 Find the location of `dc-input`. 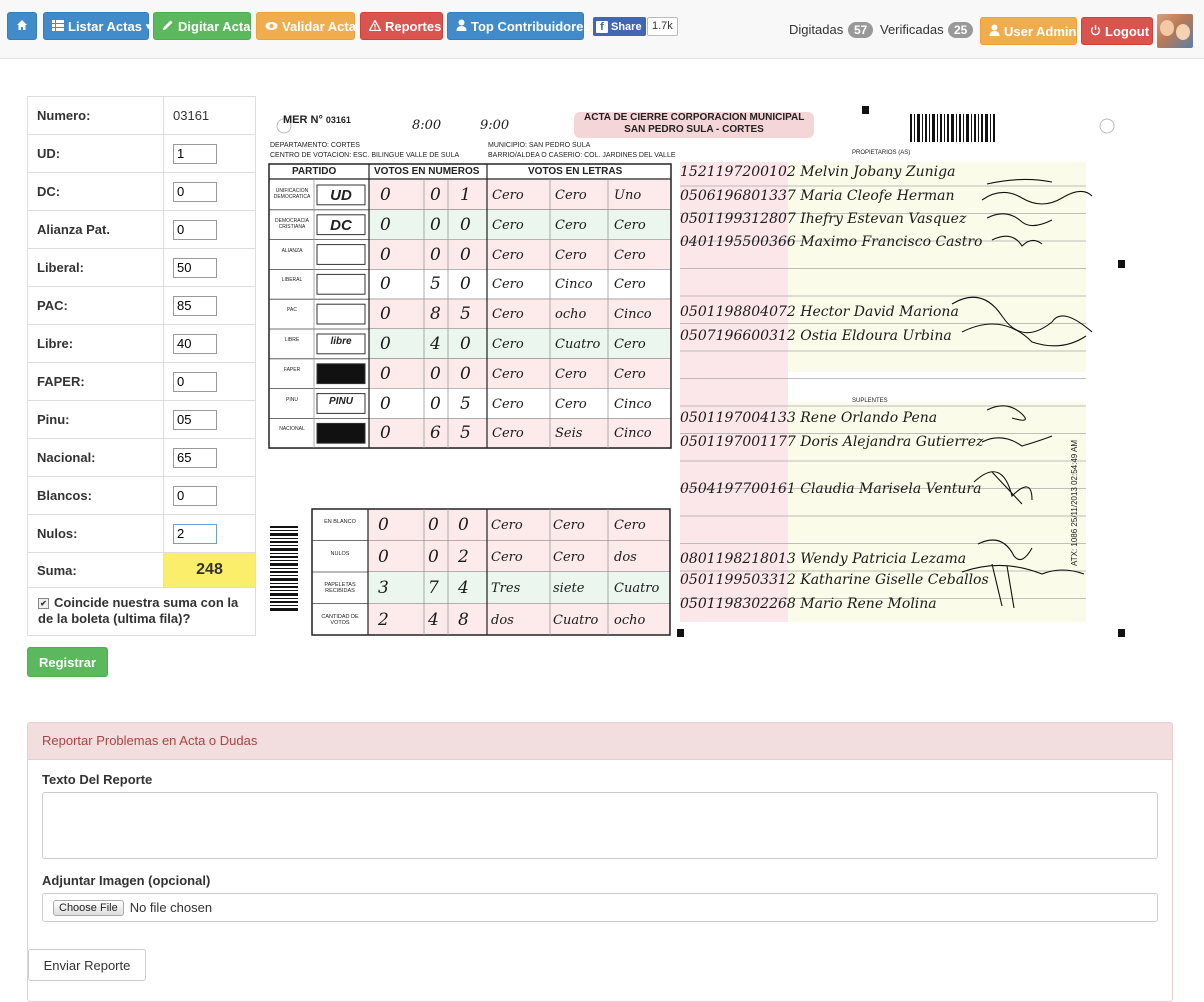

dc-input is located at coordinates (195, 191).